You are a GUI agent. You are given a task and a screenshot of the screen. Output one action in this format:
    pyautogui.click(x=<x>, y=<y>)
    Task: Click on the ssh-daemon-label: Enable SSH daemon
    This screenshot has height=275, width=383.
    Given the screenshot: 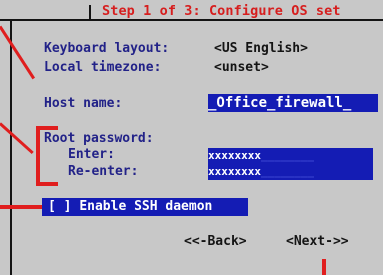 What is the action you would take?
    pyautogui.click(x=146, y=206)
    